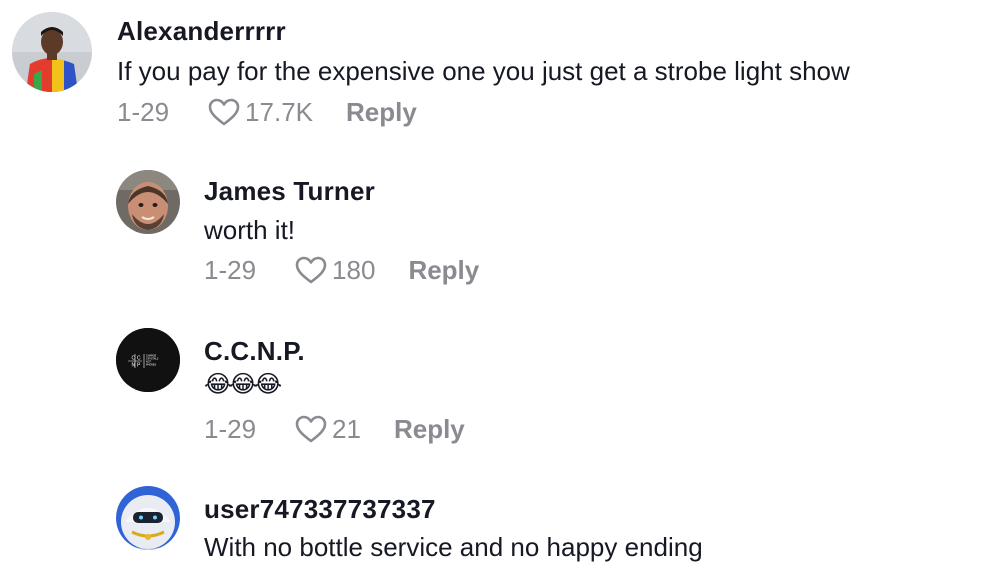 The height and width of the screenshot is (572, 982). I want to click on username: Alexanderrrrr, so click(201, 31).